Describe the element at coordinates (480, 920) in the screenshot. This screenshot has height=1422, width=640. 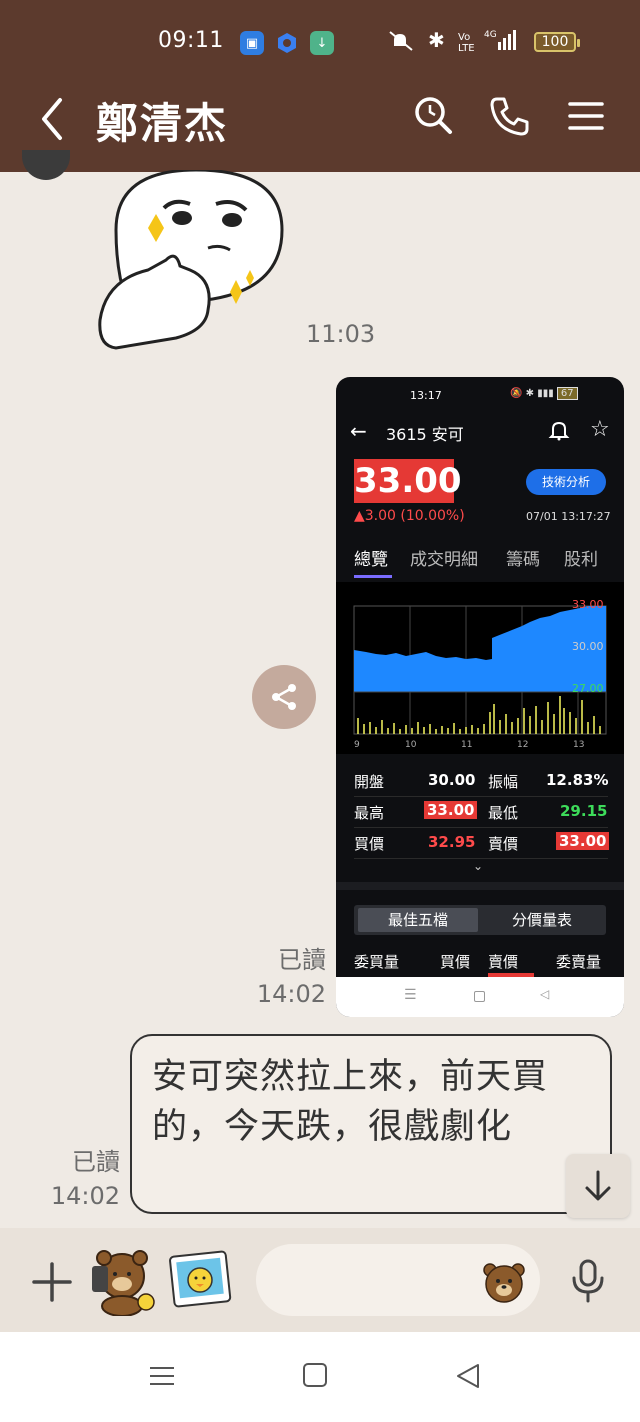
I see `orderbook-segment: 最佳五檔 分價量表` at that location.